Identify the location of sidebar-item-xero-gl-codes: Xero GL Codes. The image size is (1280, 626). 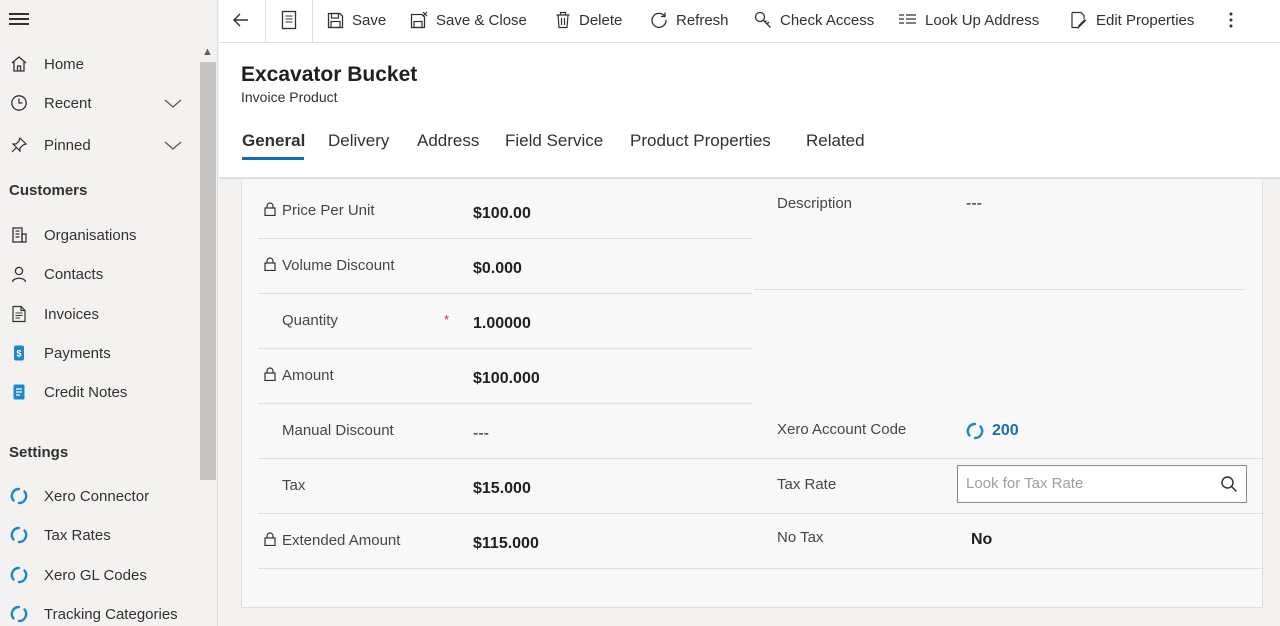
(99, 575).